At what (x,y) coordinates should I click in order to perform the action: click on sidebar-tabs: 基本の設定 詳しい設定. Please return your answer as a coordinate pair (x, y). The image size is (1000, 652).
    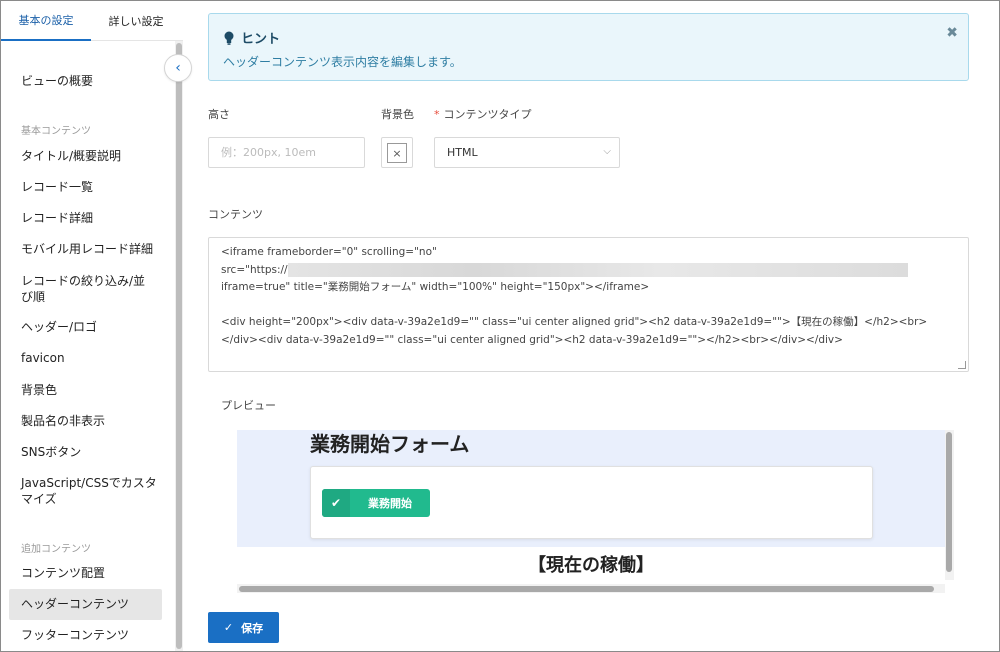
    Looking at the image, I should click on (92, 21).